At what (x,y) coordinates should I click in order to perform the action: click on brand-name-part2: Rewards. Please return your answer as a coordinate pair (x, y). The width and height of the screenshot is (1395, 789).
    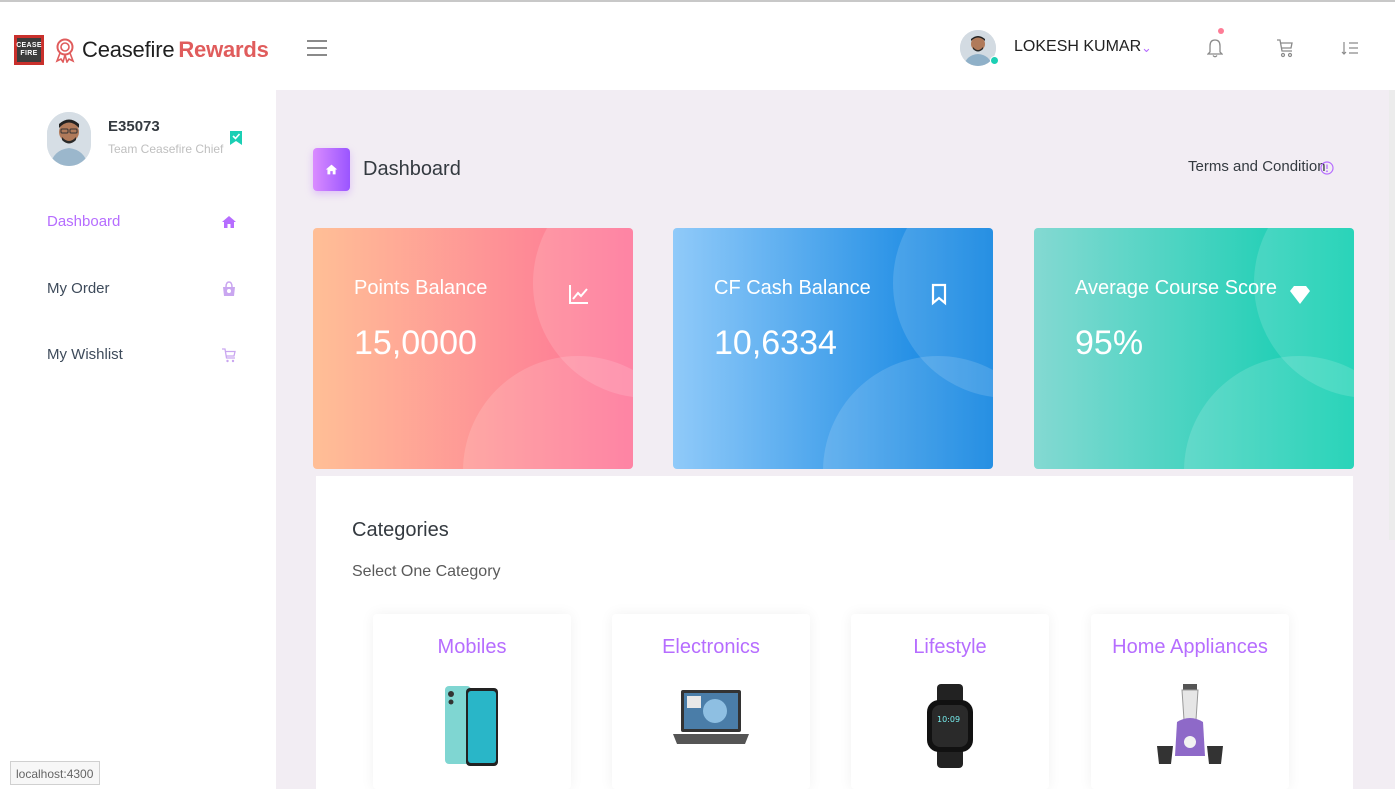
    Looking at the image, I should click on (223, 49).